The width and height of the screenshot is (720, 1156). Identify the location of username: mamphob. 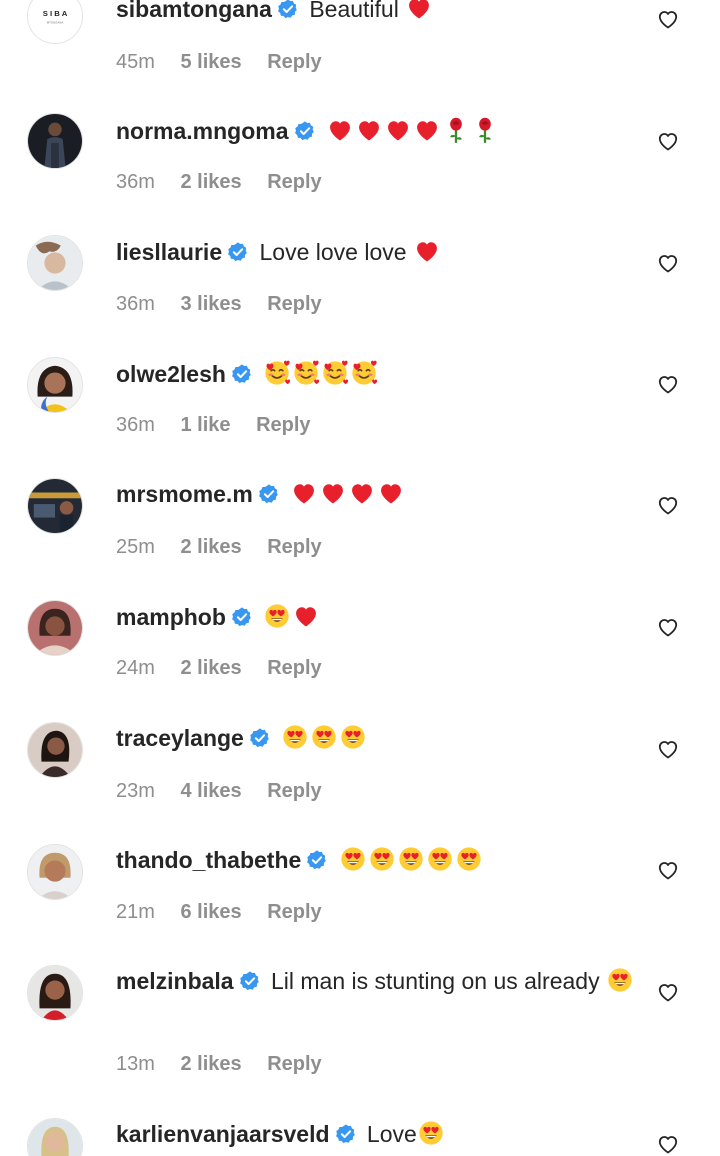
(171, 617).